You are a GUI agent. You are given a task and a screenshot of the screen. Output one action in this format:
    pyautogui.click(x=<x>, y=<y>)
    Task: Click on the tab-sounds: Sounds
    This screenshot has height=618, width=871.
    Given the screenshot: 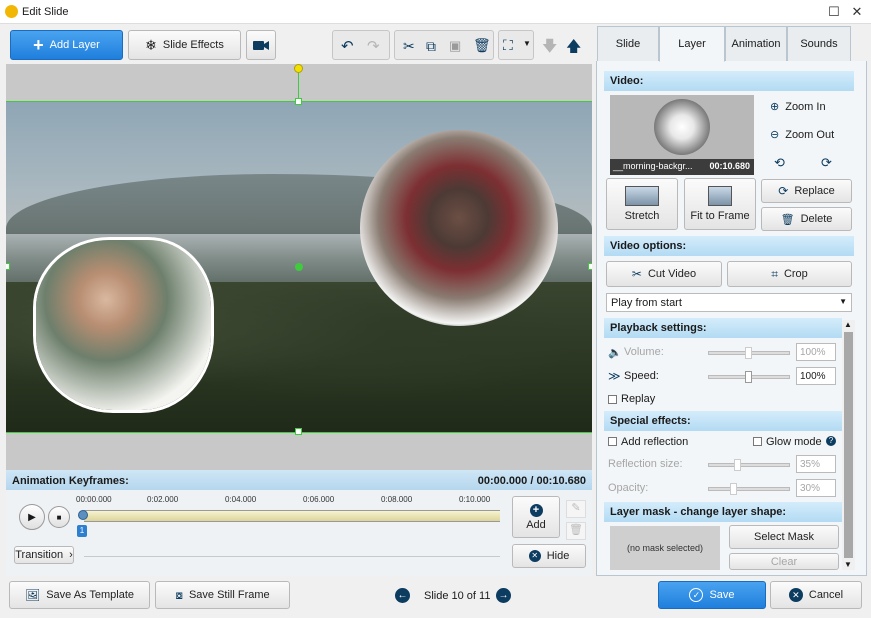 What is the action you would take?
    pyautogui.click(x=819, y=44)
    